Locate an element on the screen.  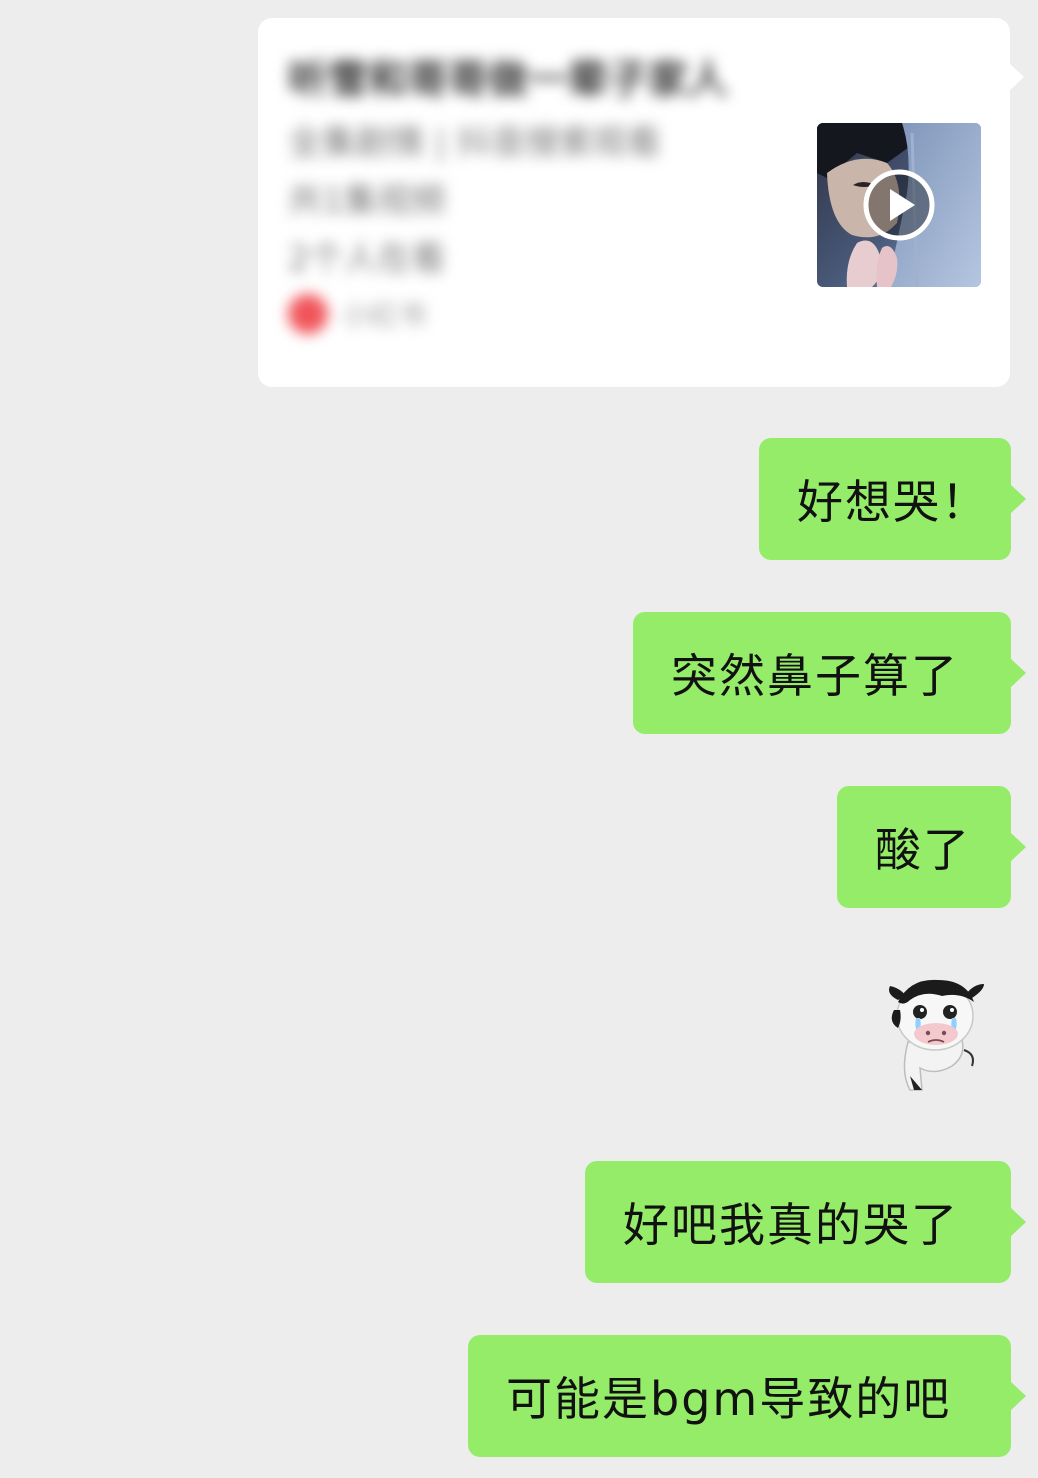
message-bubble: 酸了 is located at coordinates (931, 847).